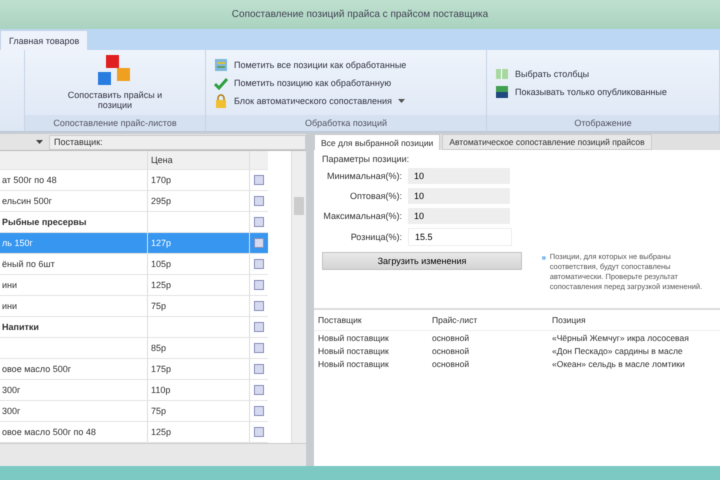 Image resolution: width=720 pixels, height=480 pixels. I want to click on table-row: ельсин 500г 295р, so click(134, 201).